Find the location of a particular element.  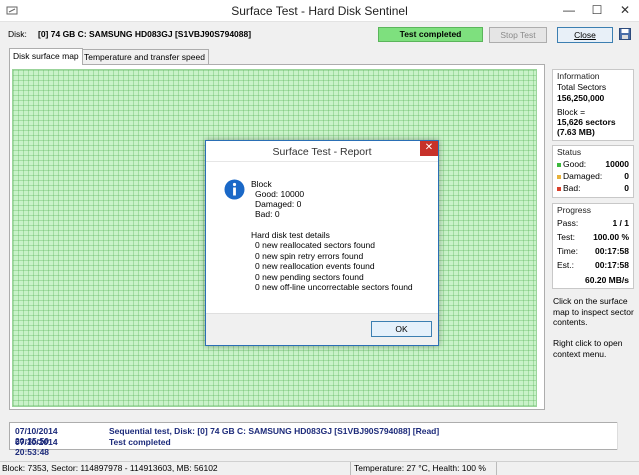

test-label: Test: is located at coordinates (566, 237).